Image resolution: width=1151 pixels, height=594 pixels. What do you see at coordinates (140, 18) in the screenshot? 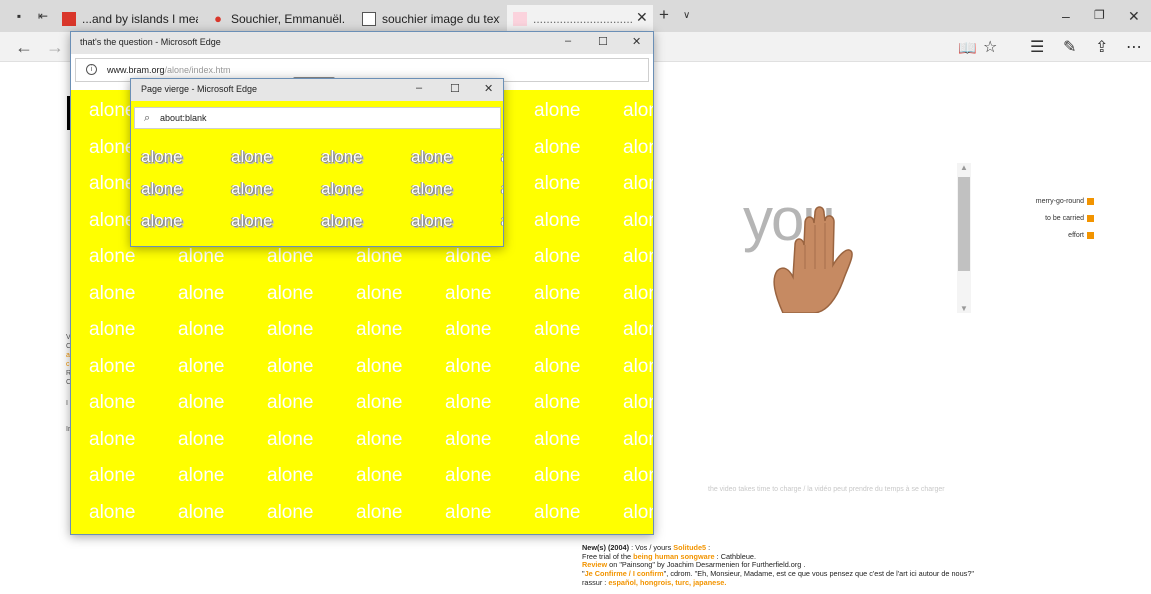
I see `tab-label: ...and by islands I mean para` at bounding box center [140, 18].